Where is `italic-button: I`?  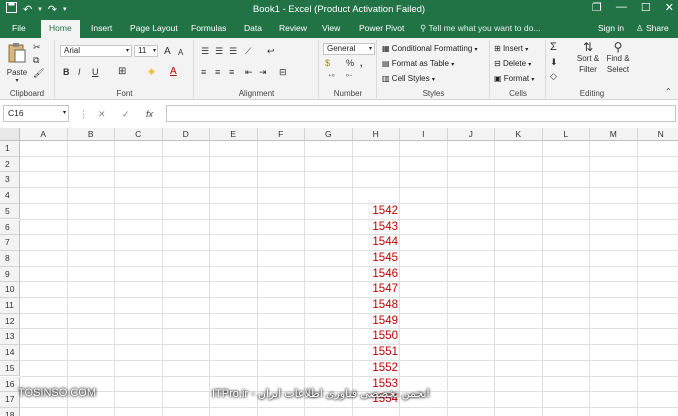
italic-button: I is located at coordinates (79, 72).